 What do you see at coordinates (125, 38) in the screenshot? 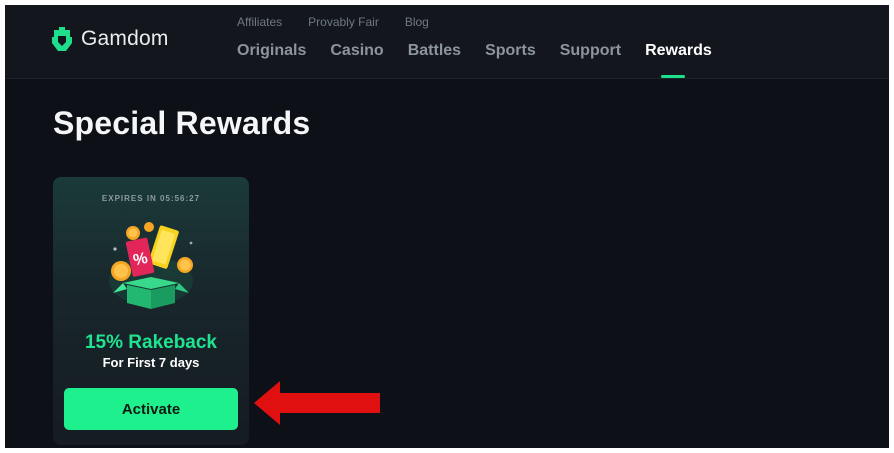
I see `brand-name: Gamdom` at bounding box center [125, 38].